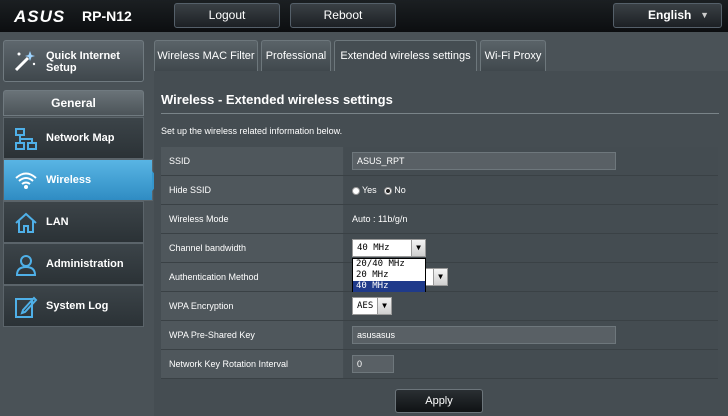 The image size is (728, 416). I want to click on hide-ssid-yes-label: Yes, so click(369, 190).